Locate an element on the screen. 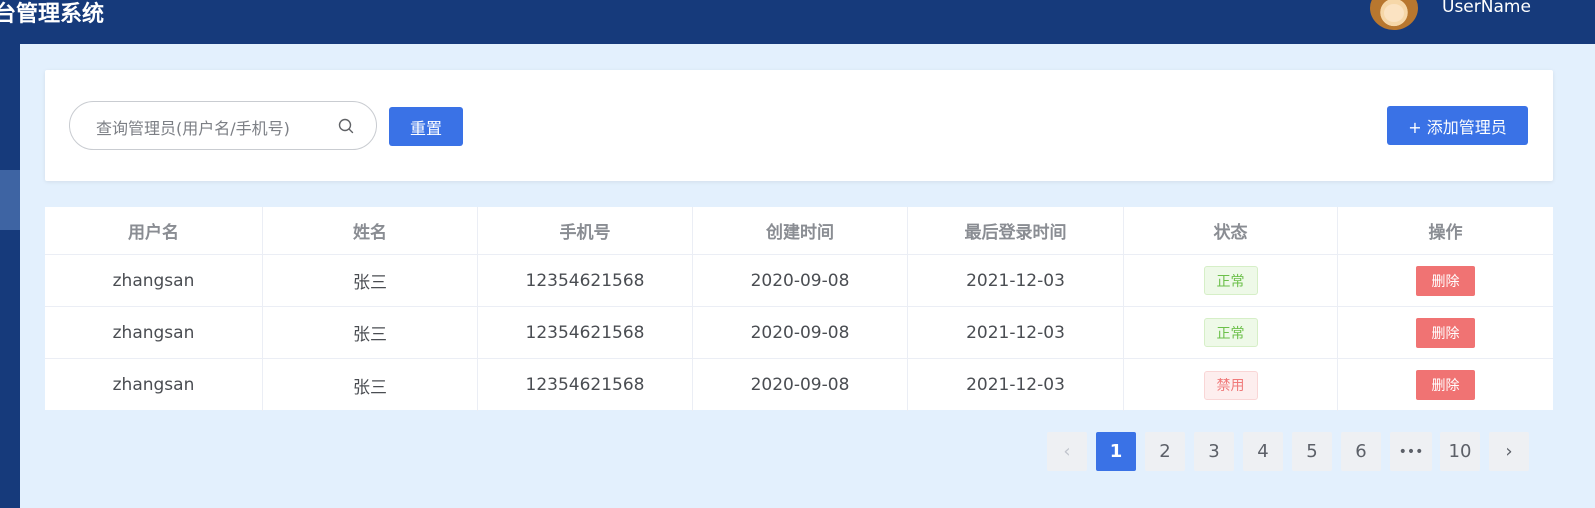 The image size is (1595, 508). reset-button: 重置 is located at coordinates (426, 126).